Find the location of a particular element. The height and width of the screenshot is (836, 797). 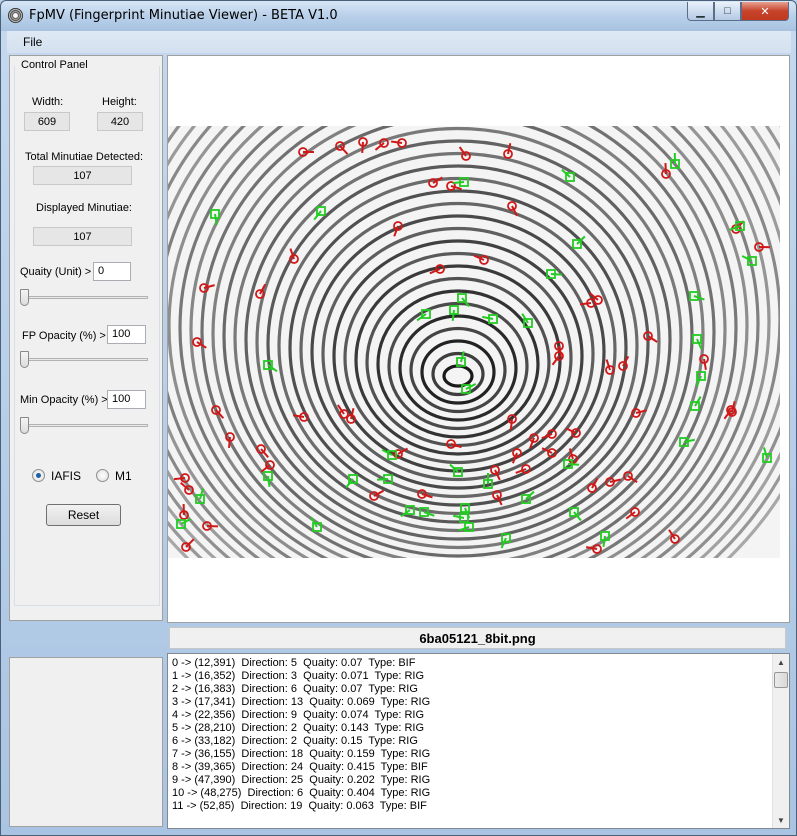

minimize-button: ▁ is located at coordinates (700, 11).